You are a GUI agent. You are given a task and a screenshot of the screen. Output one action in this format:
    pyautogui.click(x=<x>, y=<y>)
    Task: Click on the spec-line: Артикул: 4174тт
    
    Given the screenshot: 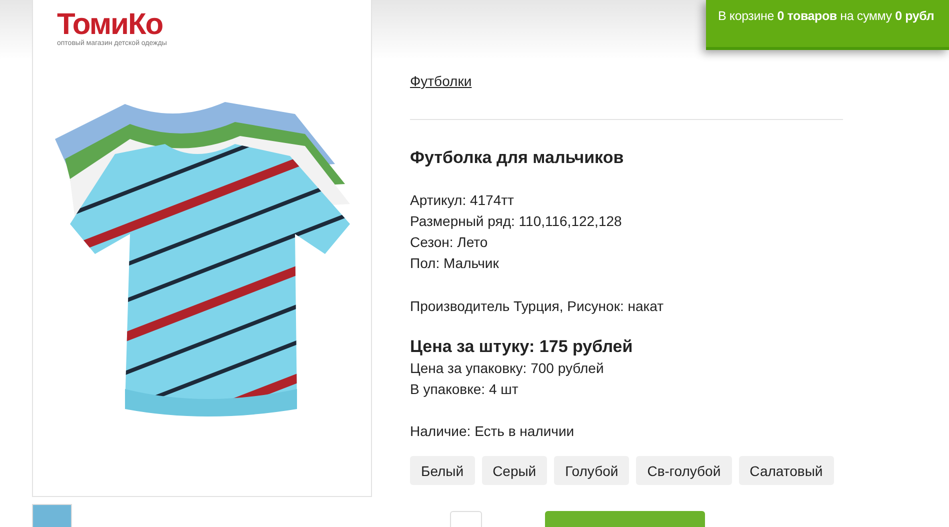 What is the action you would take?
    pyautogui.click(x=462, y=200)
    